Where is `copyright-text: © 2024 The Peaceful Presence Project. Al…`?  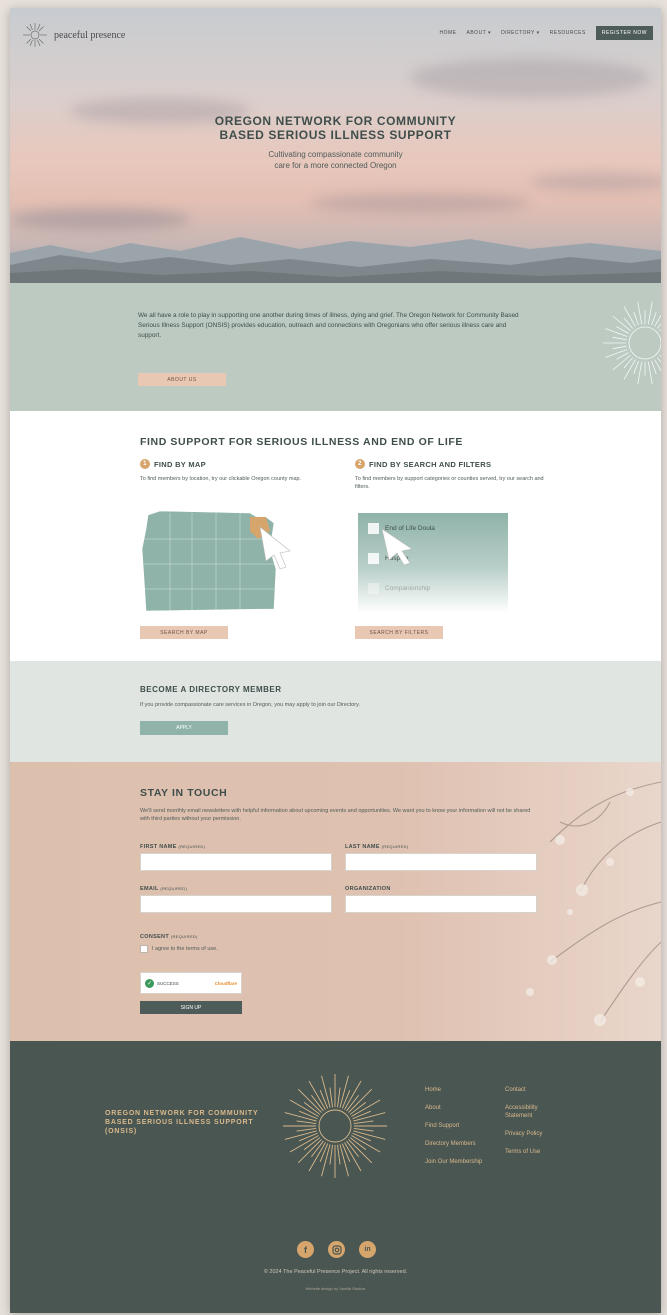
copyright-text: © 2024 The Peaceful Presence Project. Al… is located at coordinates (335, 1272).